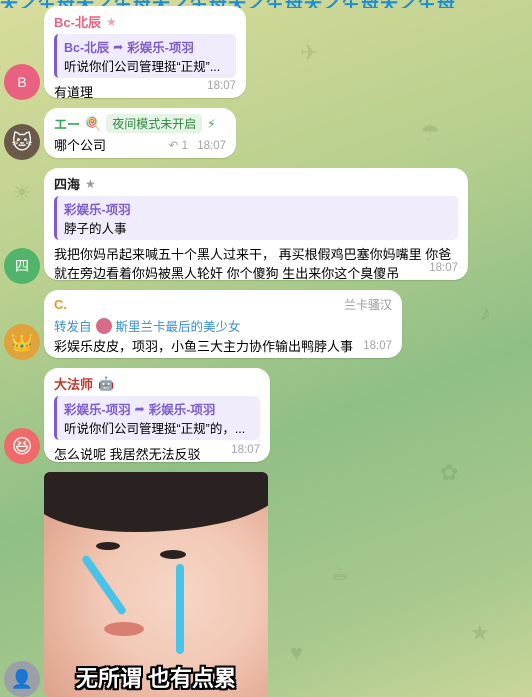 Image resolution: width=532 pixels, height=697 pixels. Describe the element at coordinates (174, 146) in the screenshot. I see `reply-icon: ↶` at that location.